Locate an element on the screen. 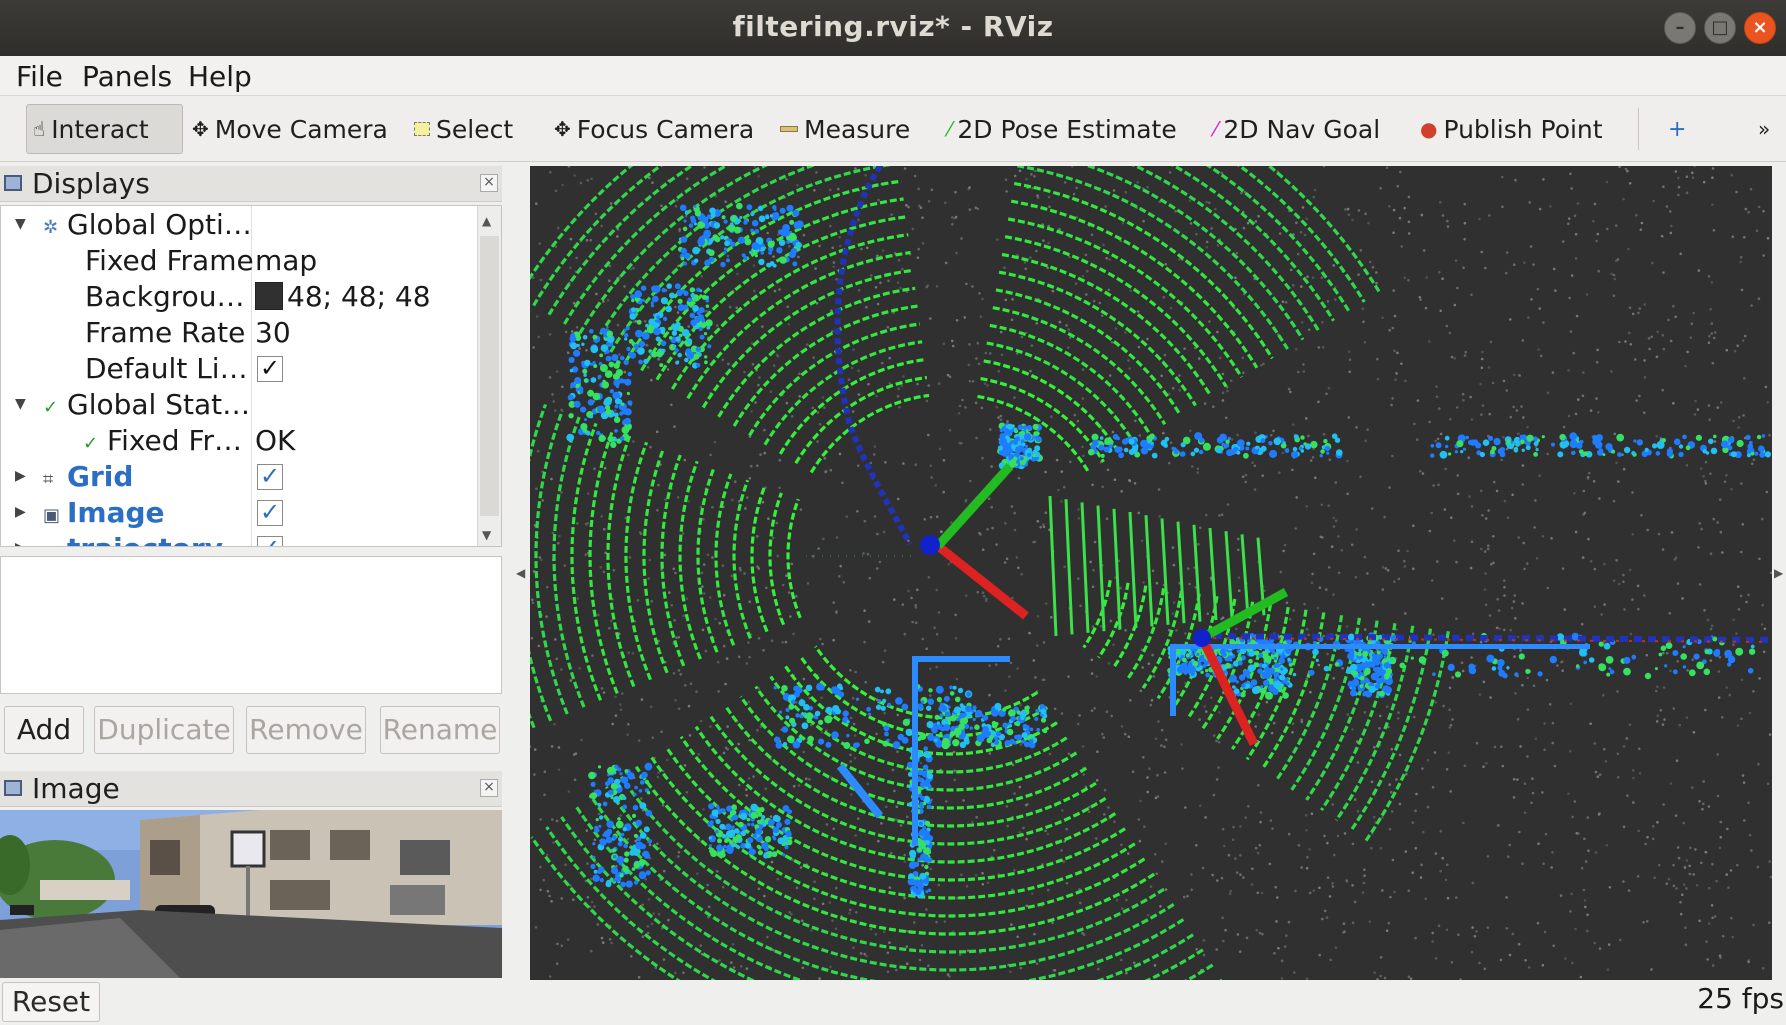 Image resolution: width=1786 pixels, height=1025 pixels. scroll-up-icon: ▲ is located at coordinates (486, 221).